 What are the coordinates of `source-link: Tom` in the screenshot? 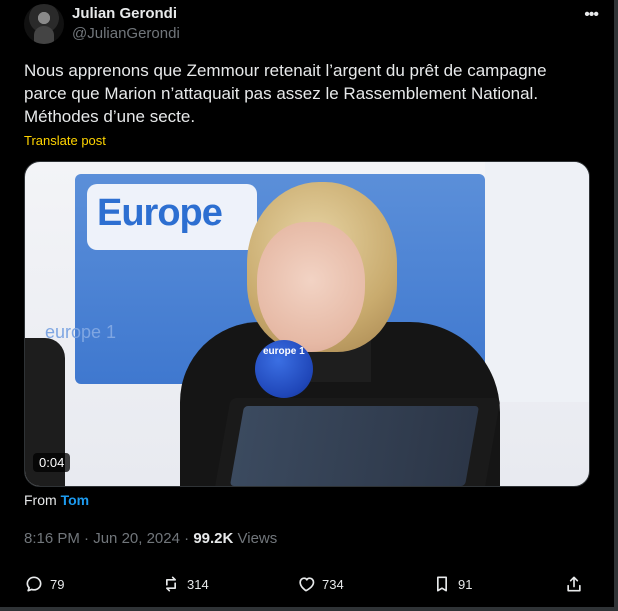 It's located at (75, 500).